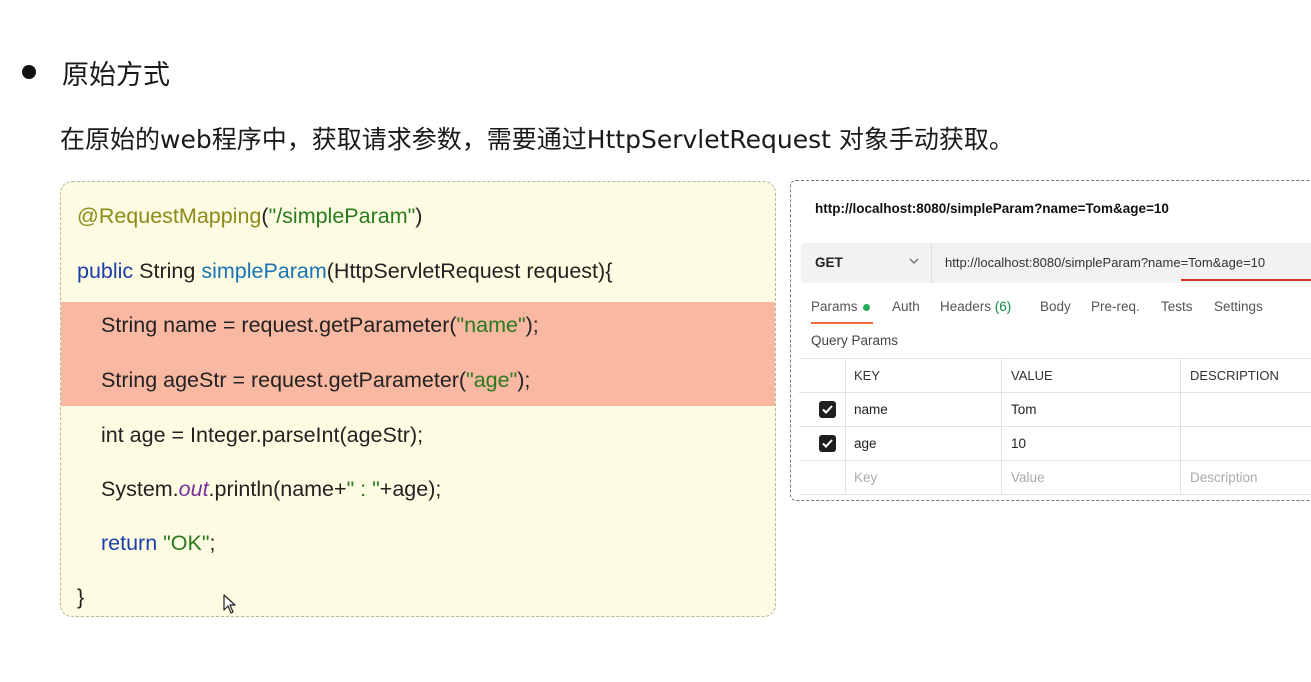 The width and height of the screenshot is (1311, 682). I want to click on url-divider, so click(931, 263).